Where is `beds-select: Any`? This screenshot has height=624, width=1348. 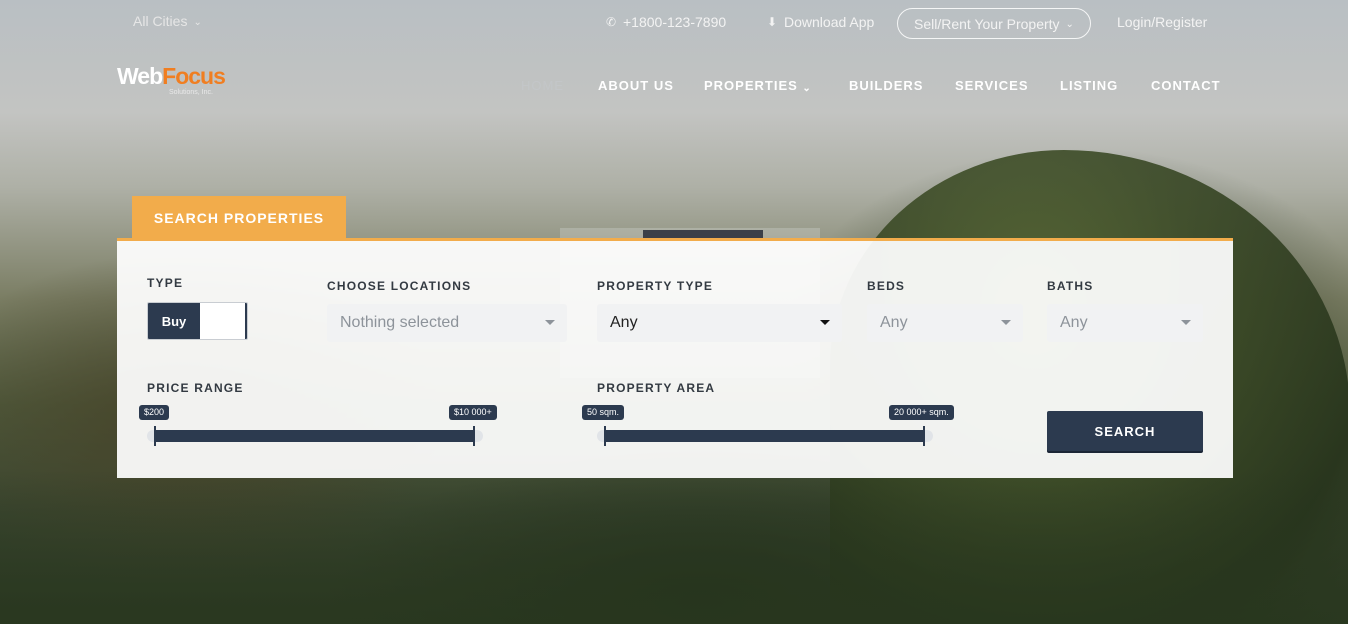
beds-select: Any is located at coordinates (945, 323).